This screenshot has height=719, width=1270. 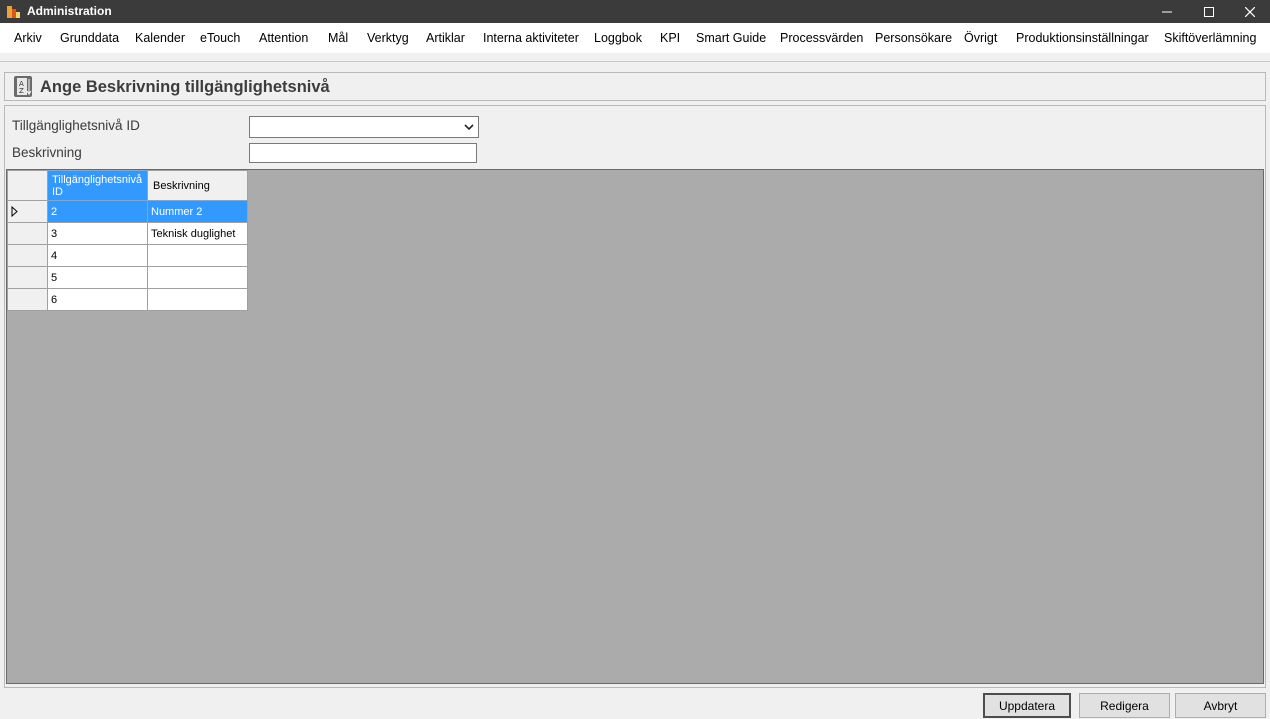 What do you see at coordinates (618, 38) in the screenshot?
I see `menu-loggbok: Loggbok` at bounding box center [618, 38].